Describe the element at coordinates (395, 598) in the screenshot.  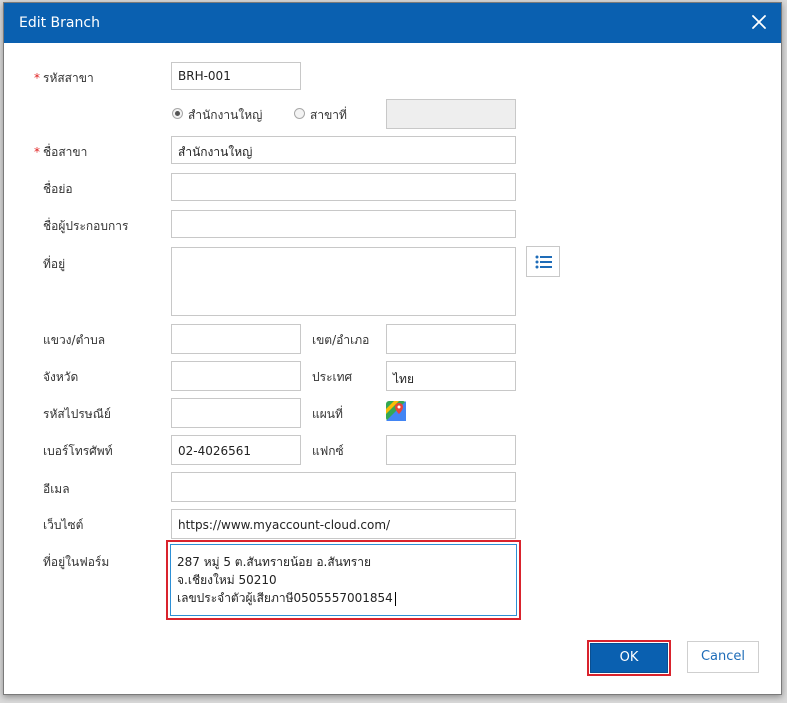
I see `text-caret` at that location.